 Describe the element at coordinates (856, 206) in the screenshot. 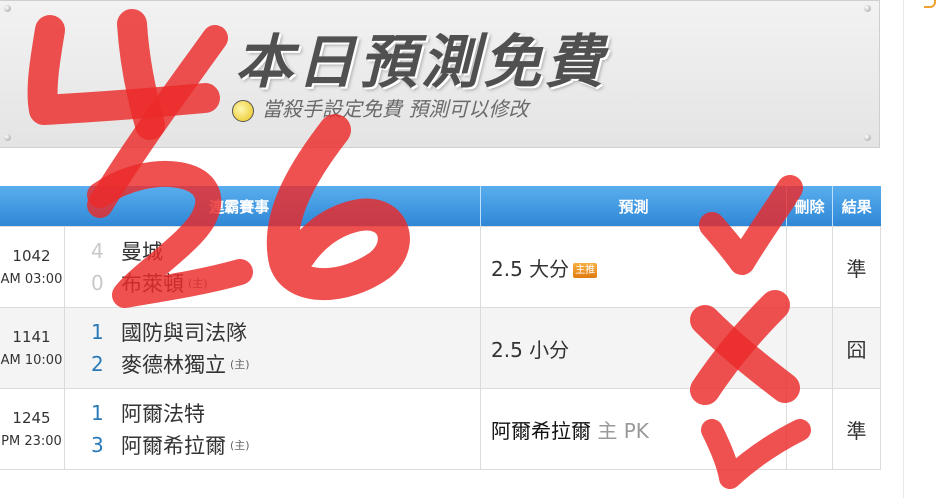

I see `header-result: 結果` at that location.